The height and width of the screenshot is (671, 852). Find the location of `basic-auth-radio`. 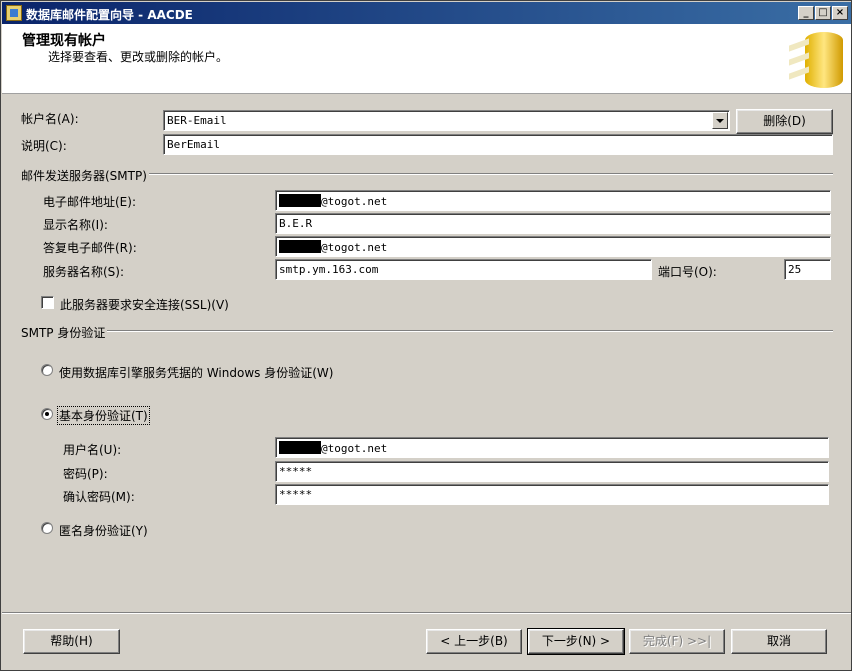

basic-auth-radio is located at coordinates (47, 414).